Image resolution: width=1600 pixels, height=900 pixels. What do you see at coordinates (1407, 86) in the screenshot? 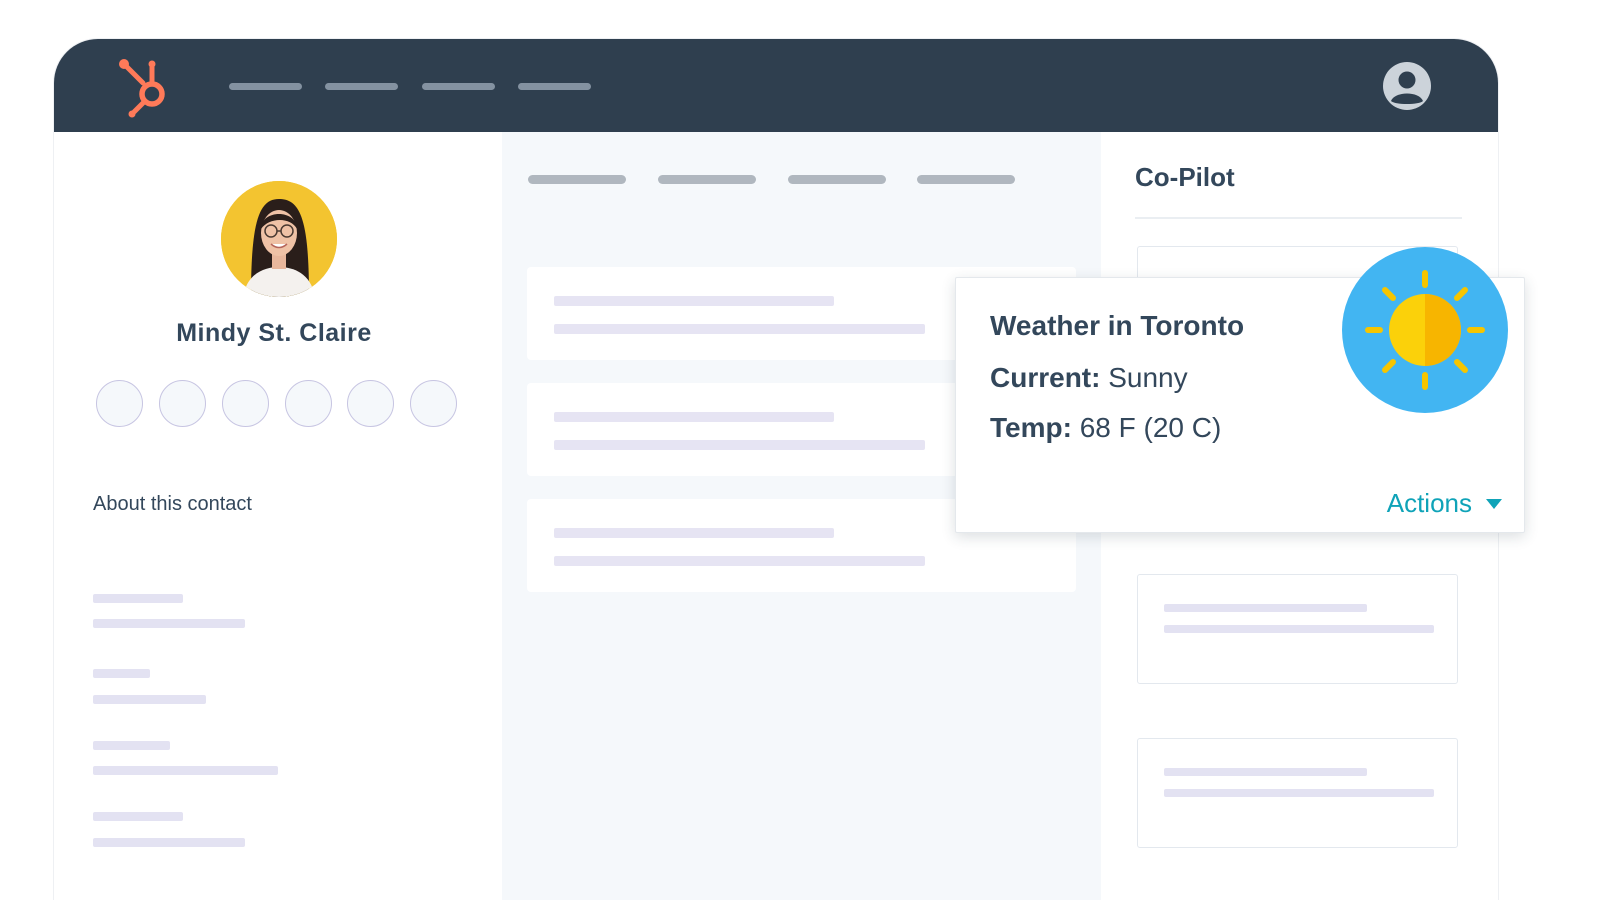
I see `user-avatar-icon` at bounding box center [1407, 86].